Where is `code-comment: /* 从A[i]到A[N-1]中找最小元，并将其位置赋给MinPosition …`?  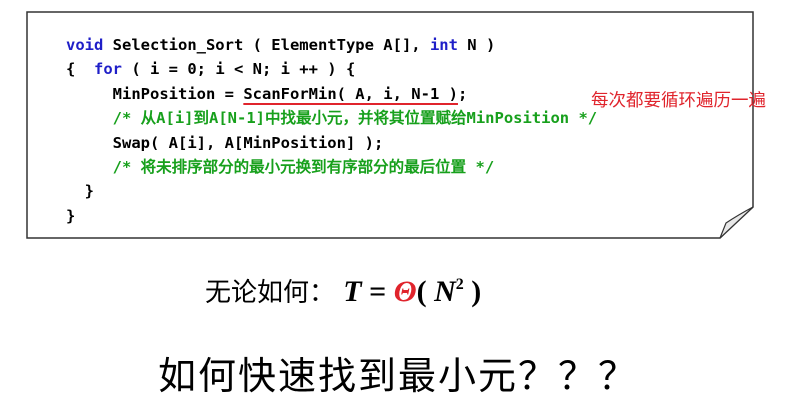 code-comment: /* 从A[i]到A[N-1]中找最小元，并将其位置赋给MinPosition … is located at coordinates (355, 118).